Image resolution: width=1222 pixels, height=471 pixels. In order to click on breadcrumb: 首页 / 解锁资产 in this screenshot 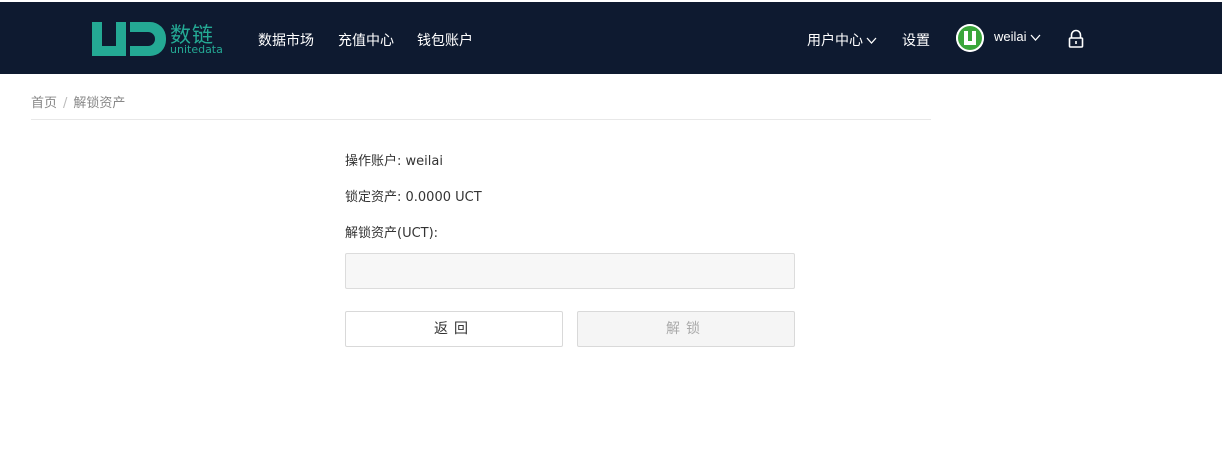, I will do `click(78, 101)`.